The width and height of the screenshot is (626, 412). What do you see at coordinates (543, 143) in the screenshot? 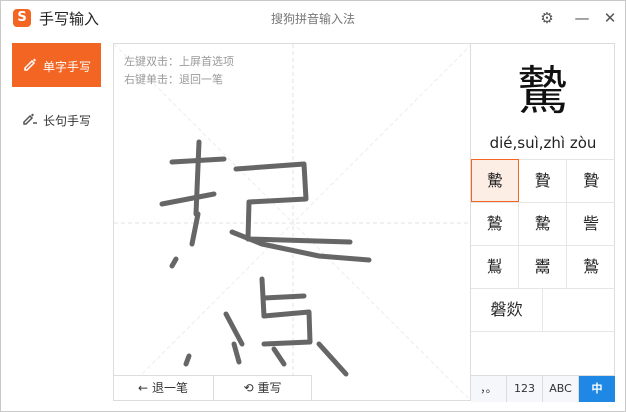
I see `pinyin-text: dié,suì,zhì zòu` at bounding box center [543, 143].